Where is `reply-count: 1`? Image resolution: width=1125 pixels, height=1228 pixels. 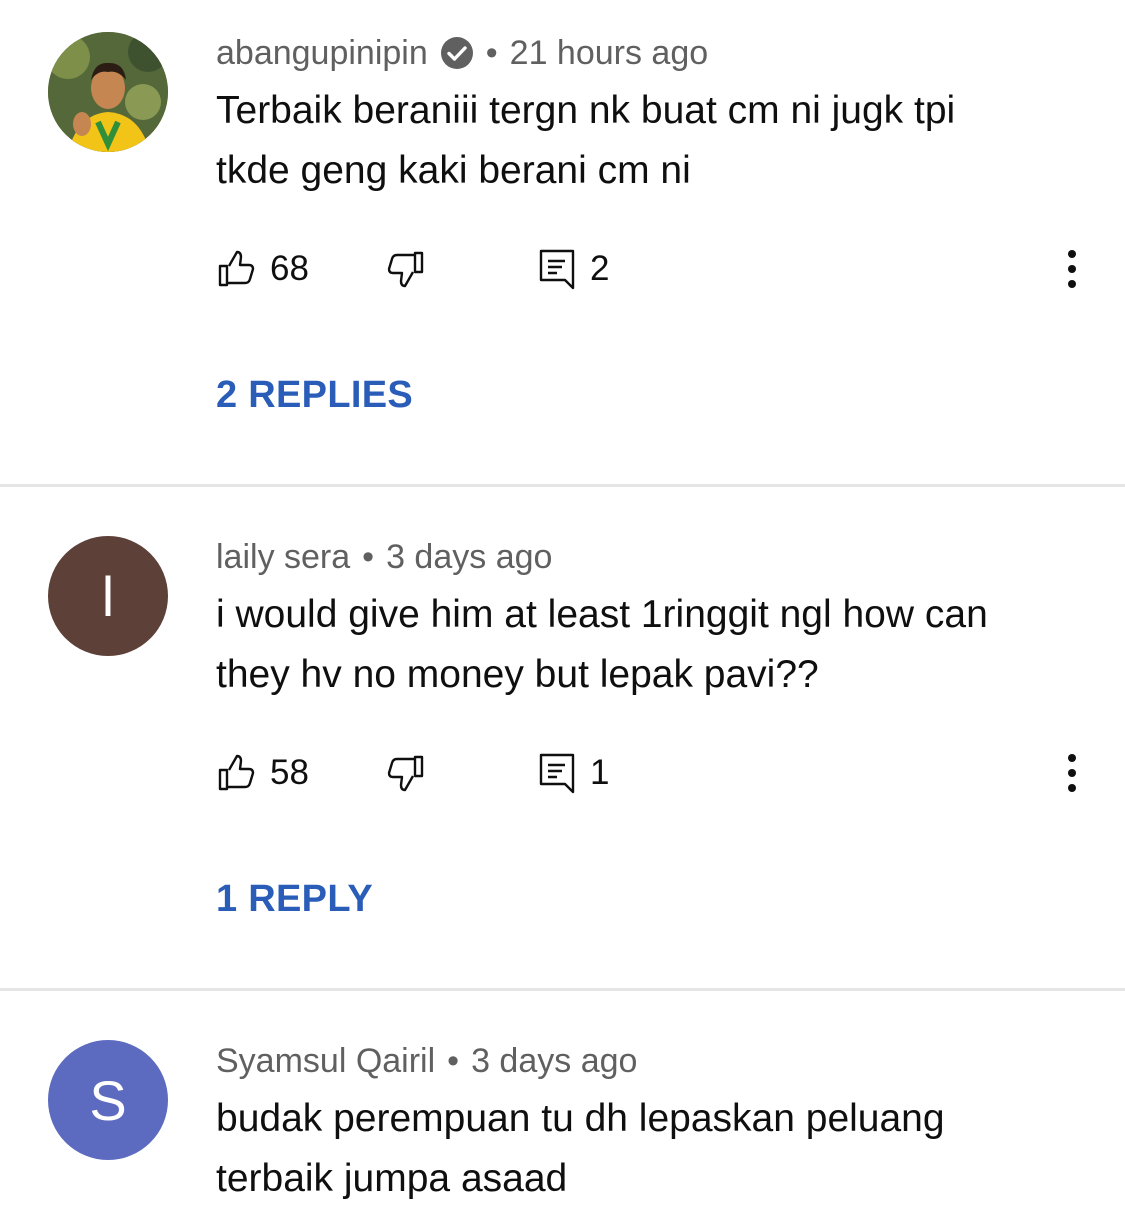
reply-count: 1 is located at coordinates (600, 772).